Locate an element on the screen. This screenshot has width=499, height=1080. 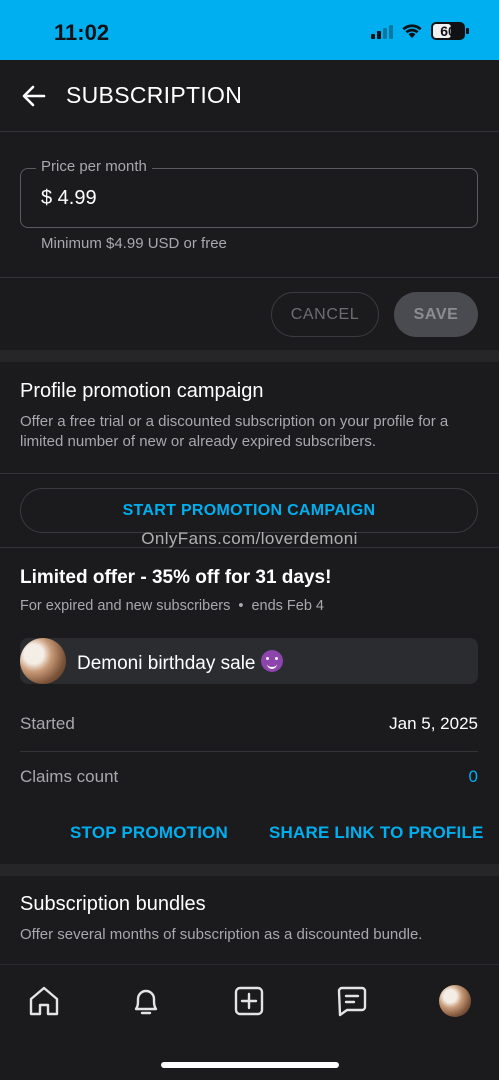
home-indicator is located at coordinates (250, 1065).